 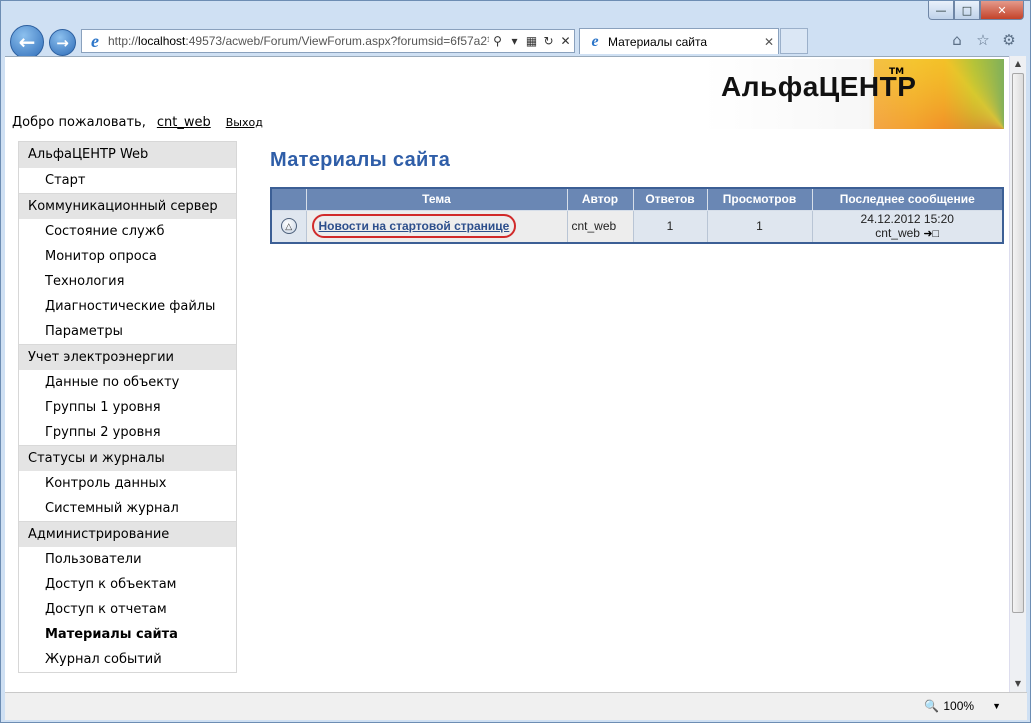 I want to click on last-post-cell: 24.12.2012 15:20 cnt_web ➜□, so click(x=907, y=226).